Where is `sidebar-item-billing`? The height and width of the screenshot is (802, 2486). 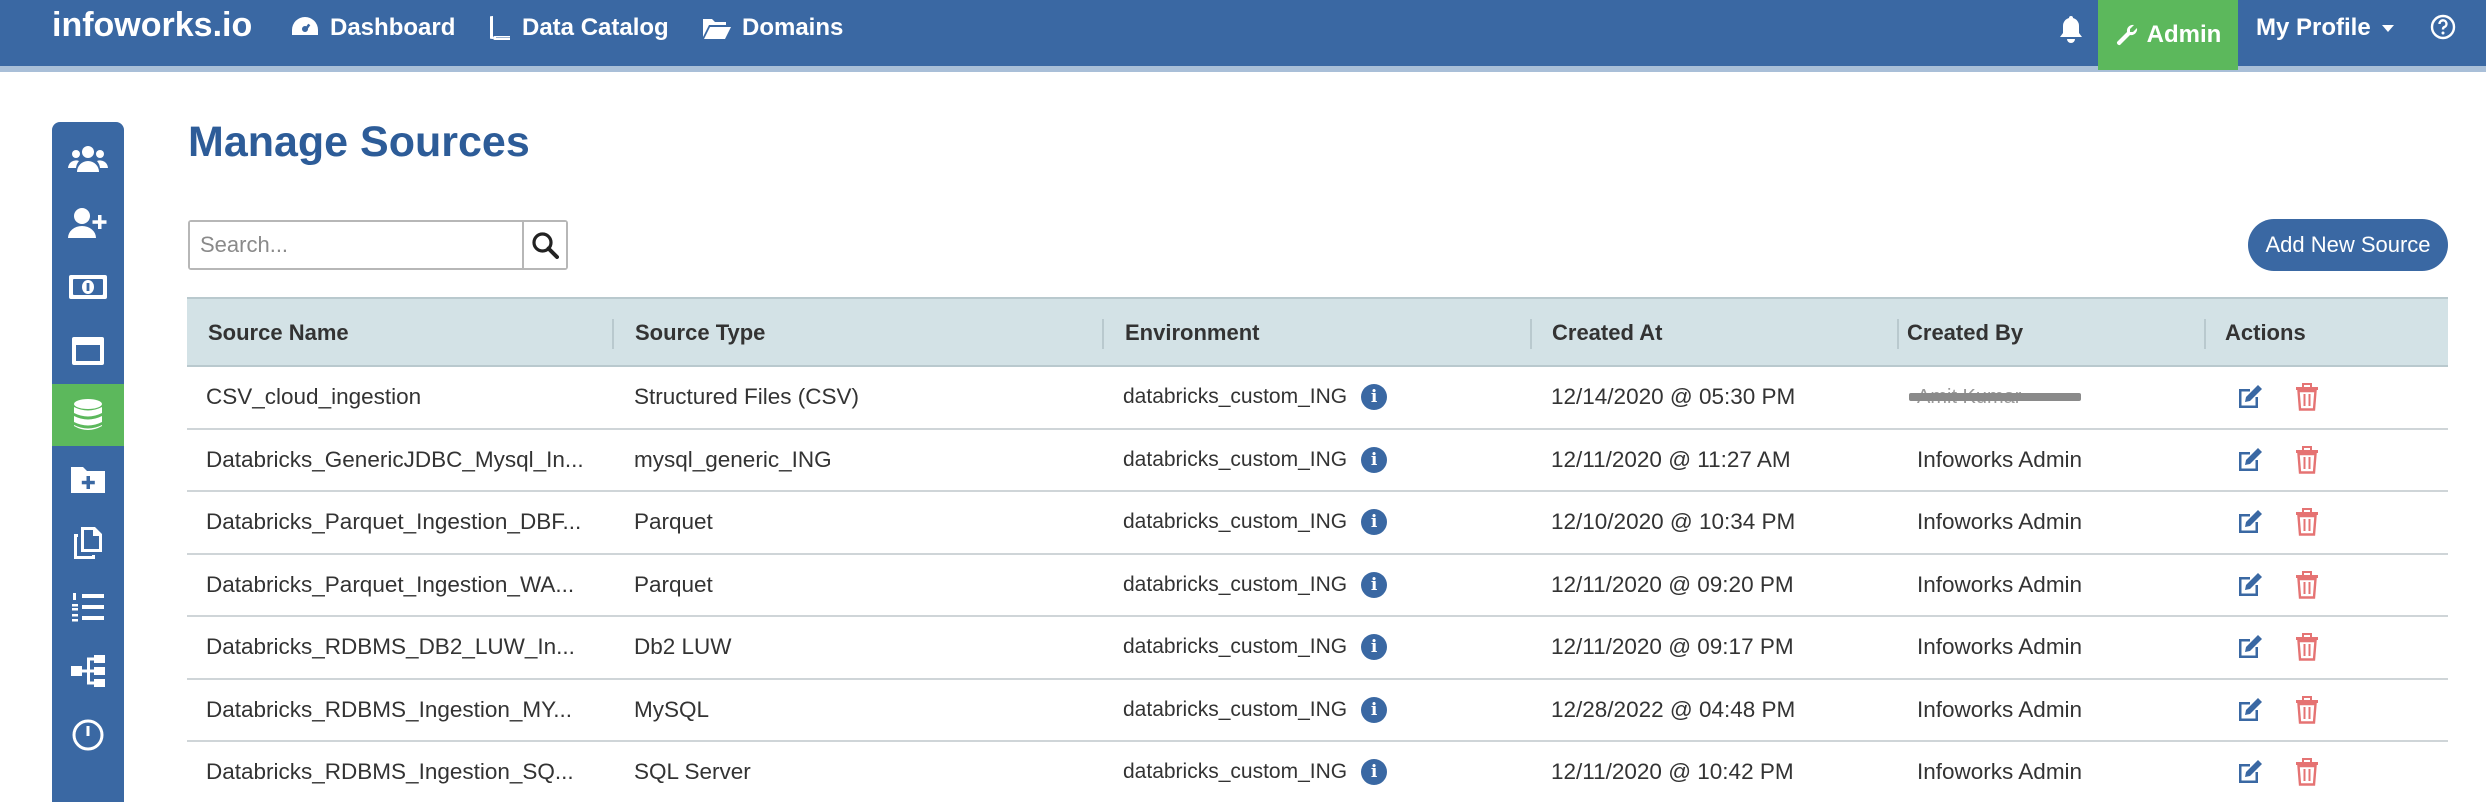
sidebar-item-billing is located at coordinates (88, 287).